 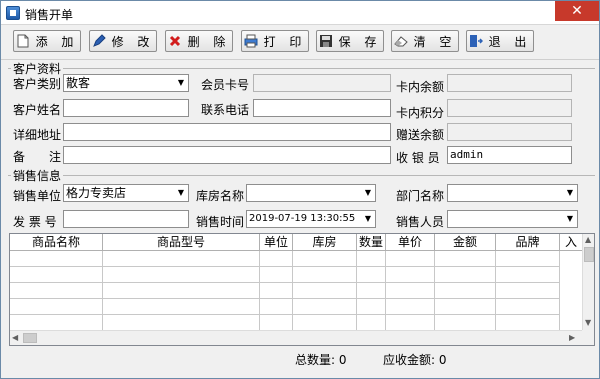 What do you see at coordinates (465, 242) in the screenshot?
I see `col-header-amount: 金额` at bounding box center [465, 242].